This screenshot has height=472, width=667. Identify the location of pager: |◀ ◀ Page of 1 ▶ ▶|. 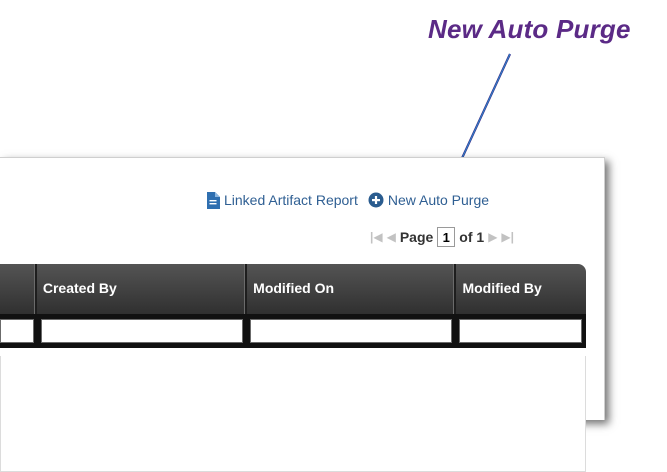
(442, 237).